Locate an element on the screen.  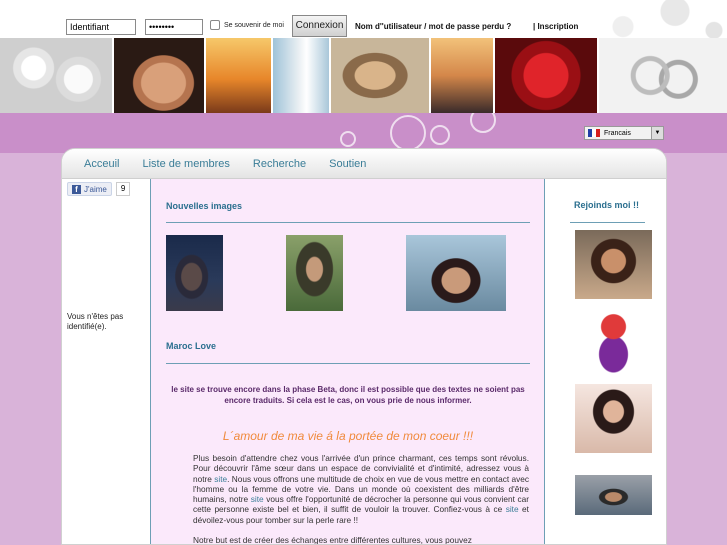
login-button: Connexion is located at coordinates (319, 26).